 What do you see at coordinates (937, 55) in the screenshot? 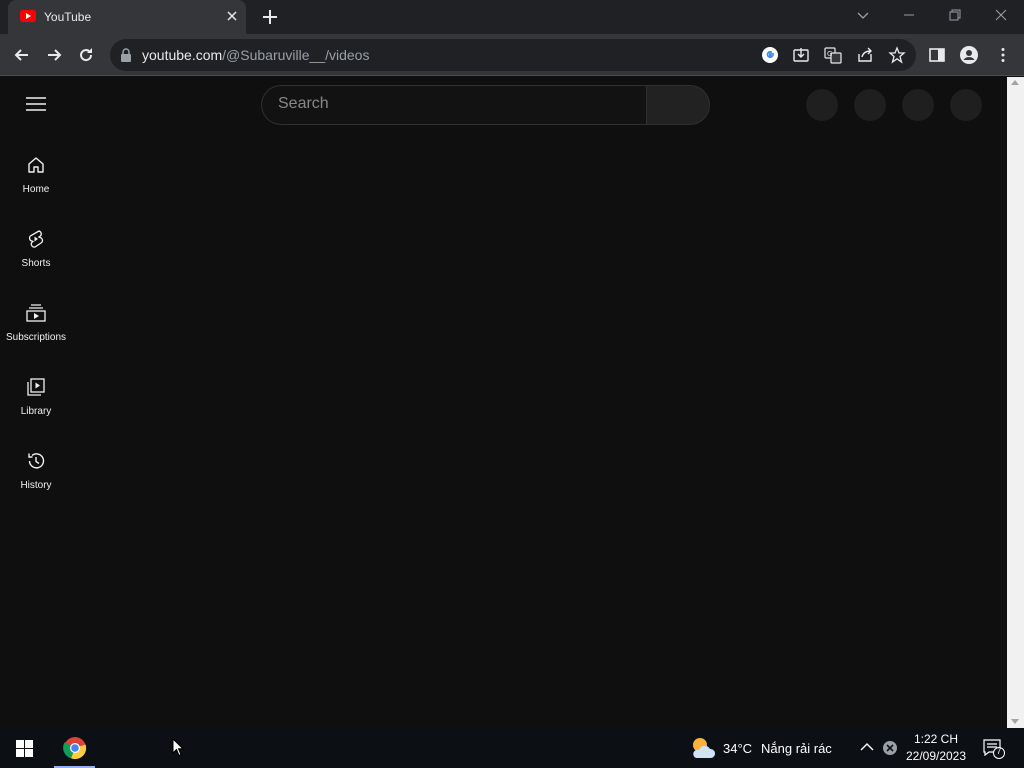
I see `side-panel-icon` at bounding box center [937, 55].